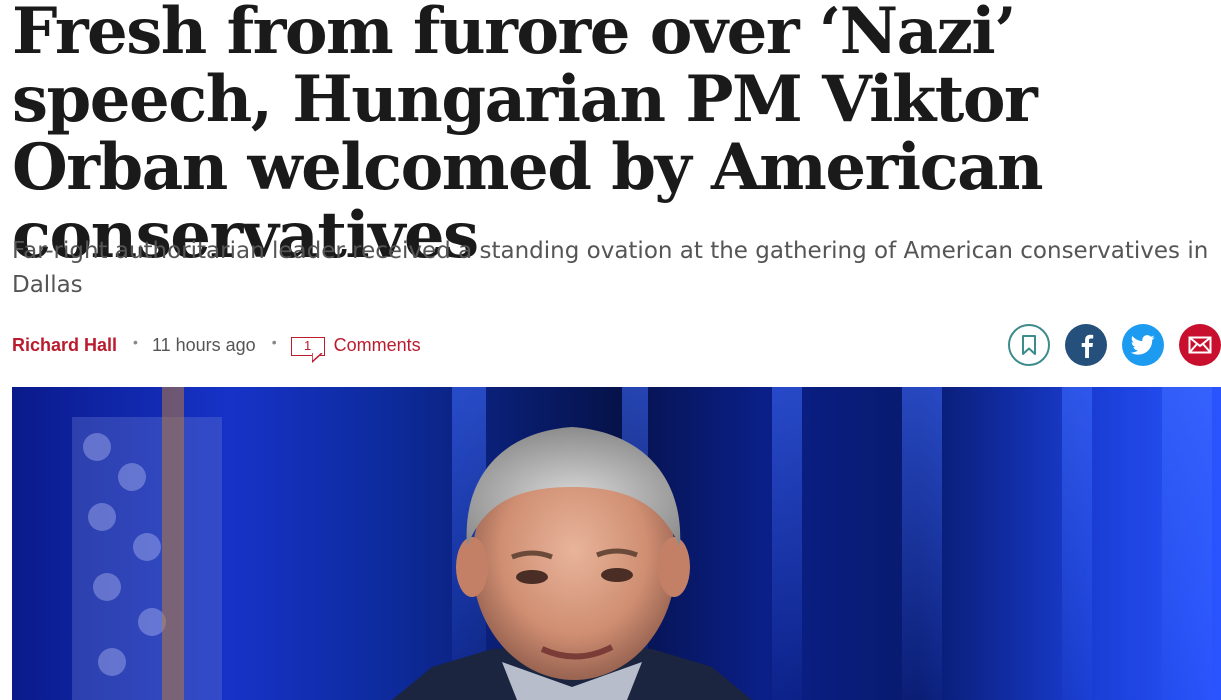  What do you see at coordinates (317, 357) in the screenshot?
I see `speech-tail-icon` at bounding box center [317, 357].